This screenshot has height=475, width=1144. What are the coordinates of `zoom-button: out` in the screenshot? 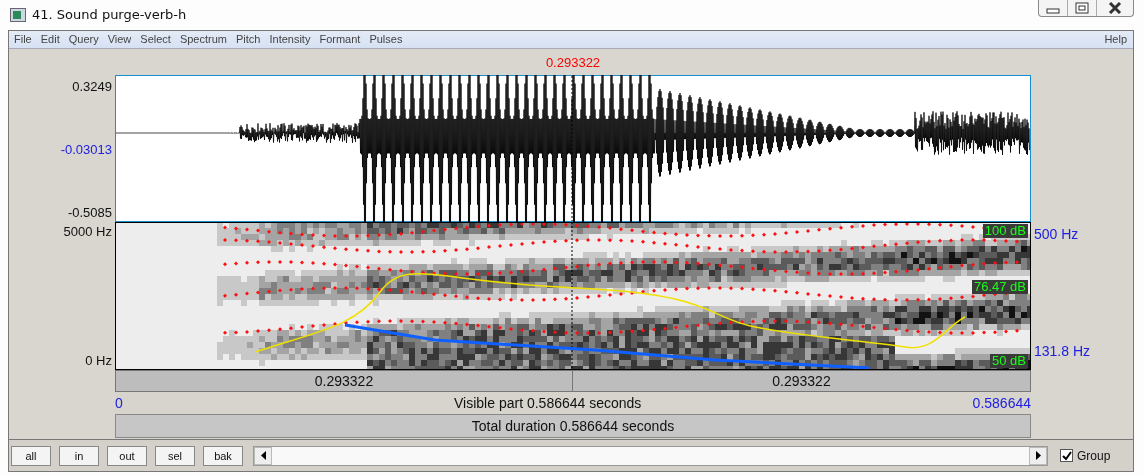 It's located at (127, 455).